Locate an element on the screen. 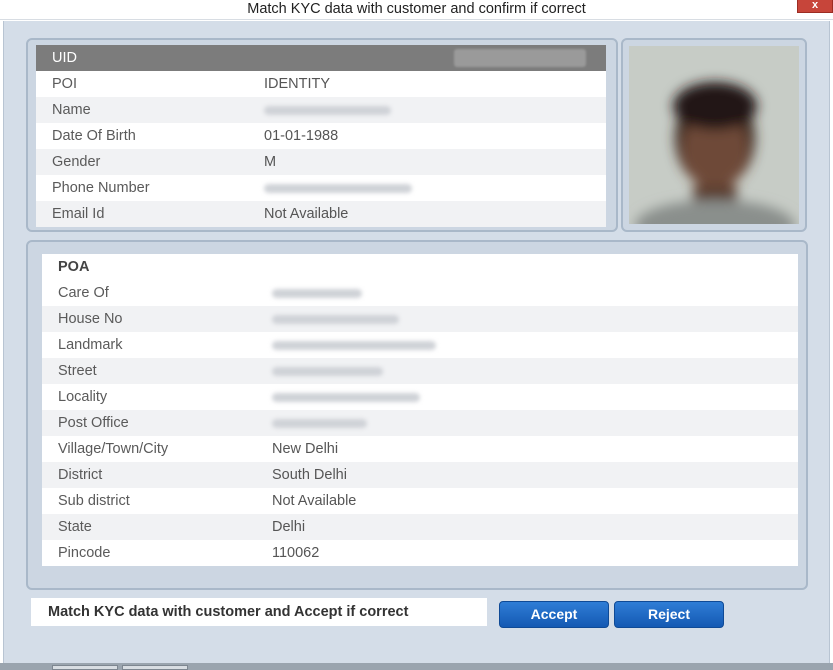  data-row: Name is located at coordinates (321, 110).